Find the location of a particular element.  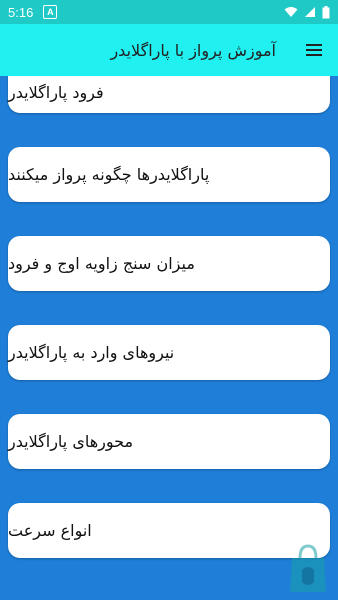

battery-icon is located at coordinates (326, 11).